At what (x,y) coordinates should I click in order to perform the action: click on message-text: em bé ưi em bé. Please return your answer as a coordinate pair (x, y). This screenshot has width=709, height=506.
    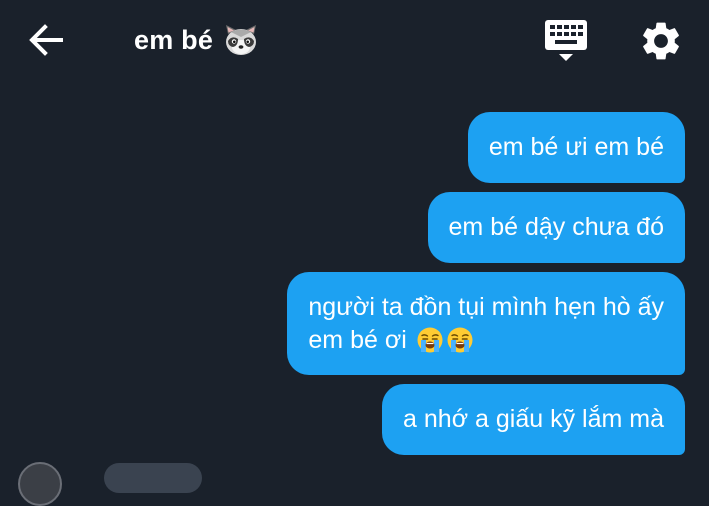
    Looking at the image, I should click on (576, 147).